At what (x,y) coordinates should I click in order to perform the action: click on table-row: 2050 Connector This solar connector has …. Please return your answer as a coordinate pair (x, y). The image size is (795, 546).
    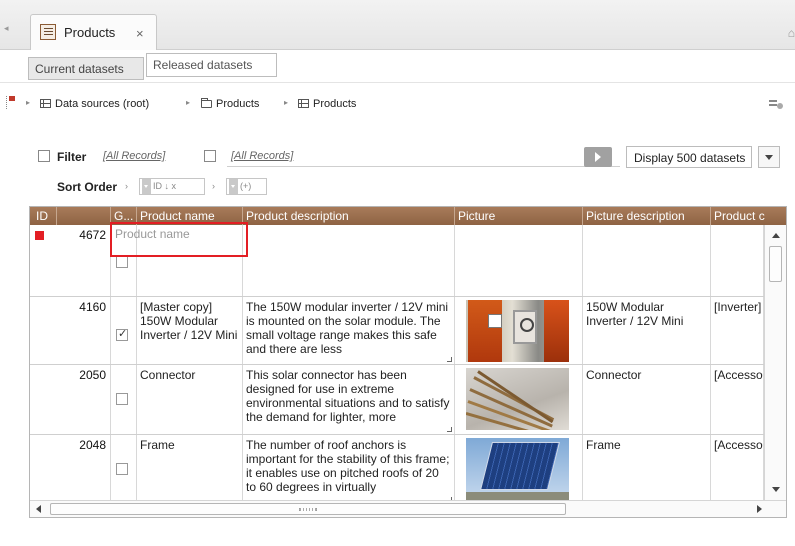
    Looking at the image, I should click on (397, 400).